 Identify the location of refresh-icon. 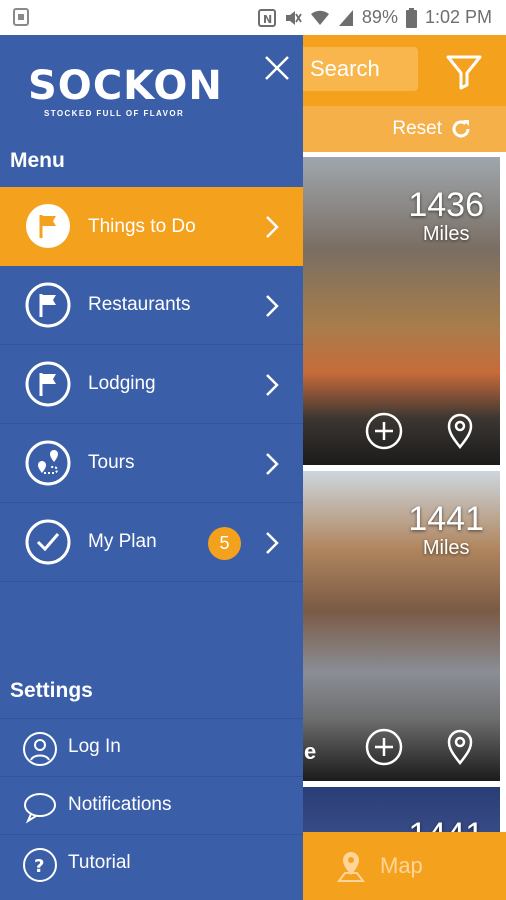
(461, 129).